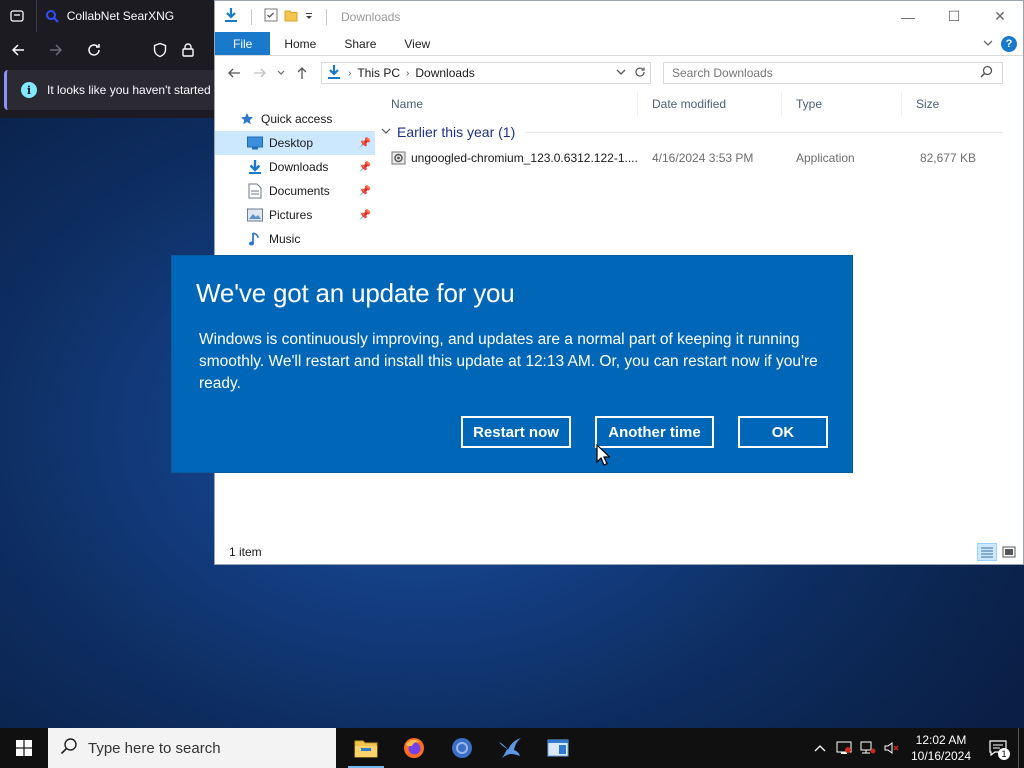 Image resolution: width=1024 pixels, height=768 pixels. What do you see at coordinates (1000, 16) in the screenshot?
I see `close-icon: ✕` at bounding box center [1000, 16].